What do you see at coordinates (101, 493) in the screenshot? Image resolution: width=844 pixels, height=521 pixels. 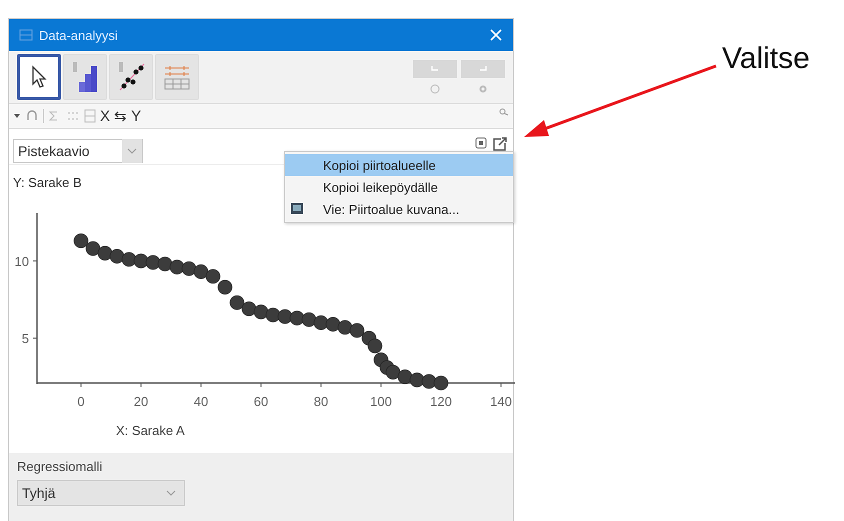 I see `regression-model-dropdown: Tyhjä` at bounding box center [101, 493].